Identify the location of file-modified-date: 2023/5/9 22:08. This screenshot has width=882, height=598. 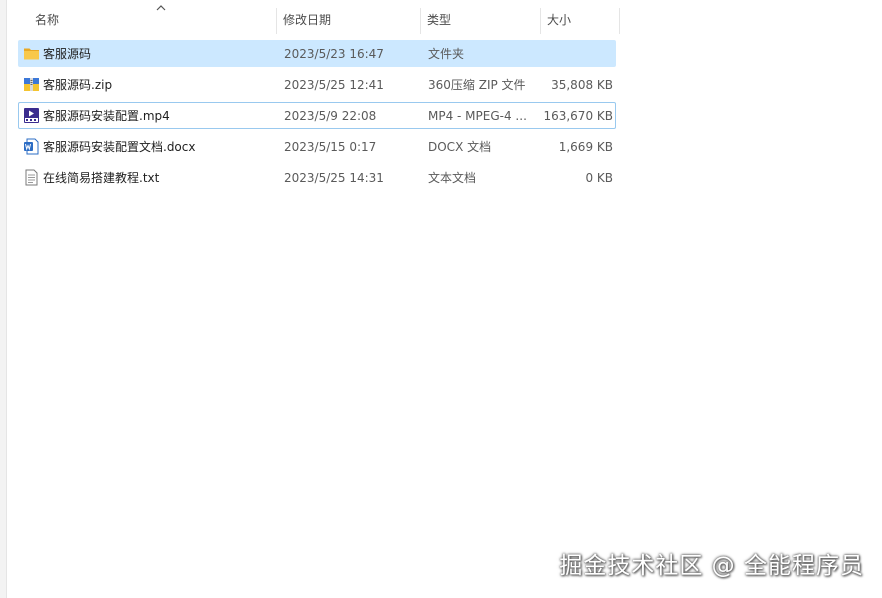
(330, 116).